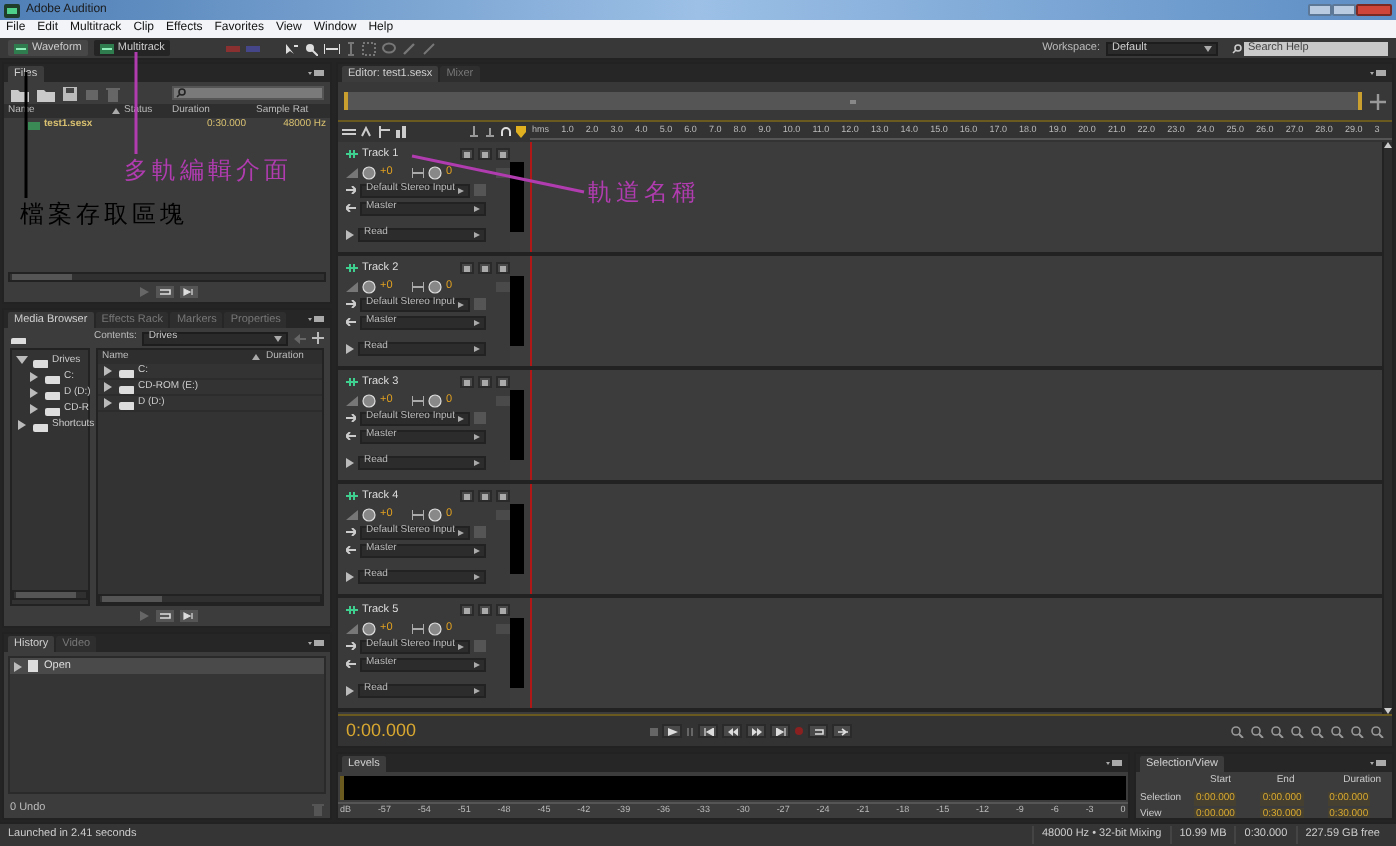 This screenshot has height=846, width=1396. Describe the element at coordinates (18, 338) in the screenshot. I see `drive-list-icon` at that location.